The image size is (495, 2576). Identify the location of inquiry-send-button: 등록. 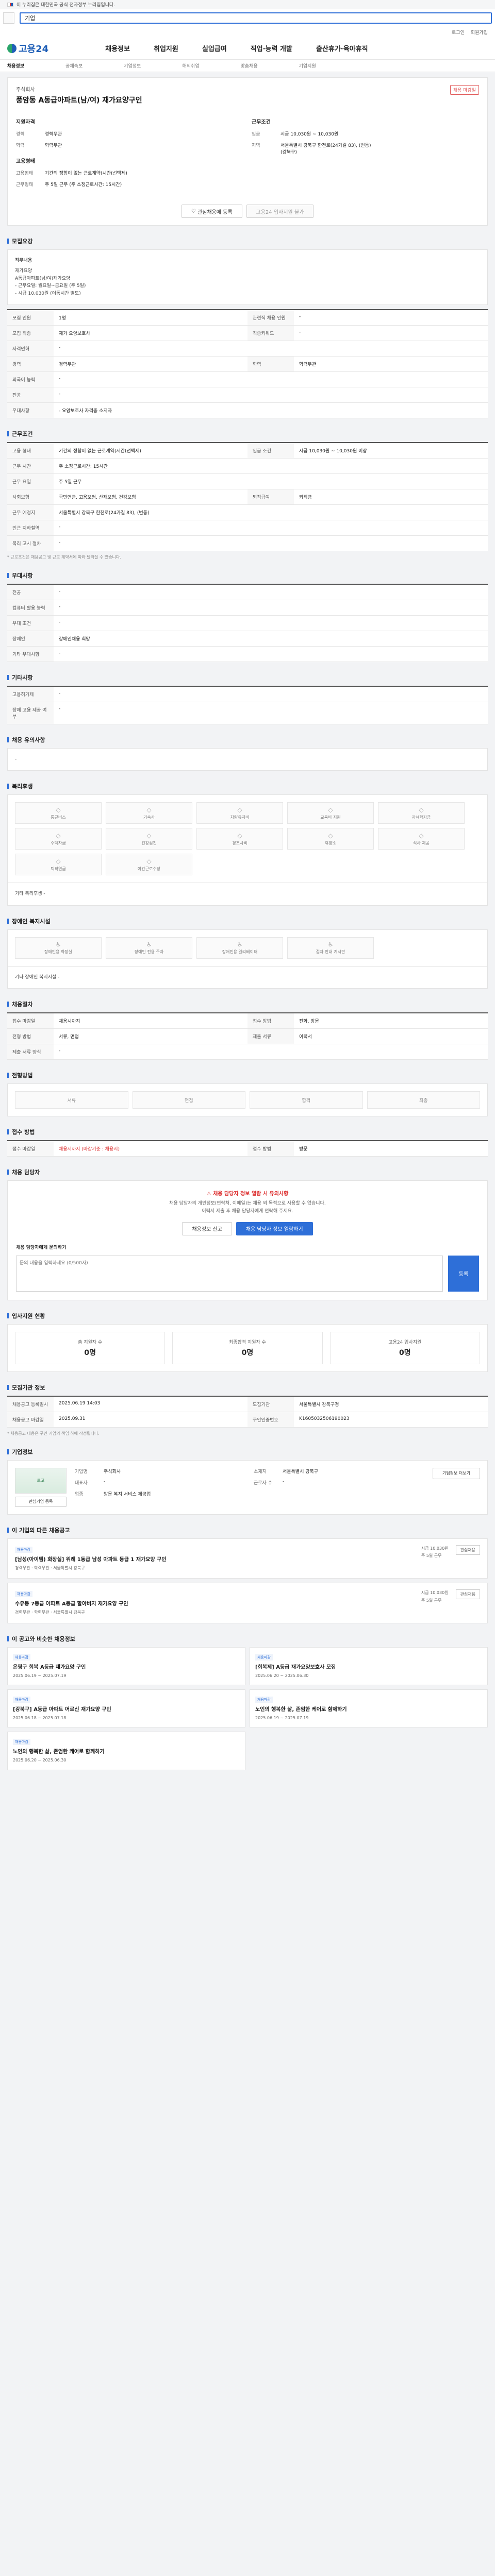
(463, 1273).